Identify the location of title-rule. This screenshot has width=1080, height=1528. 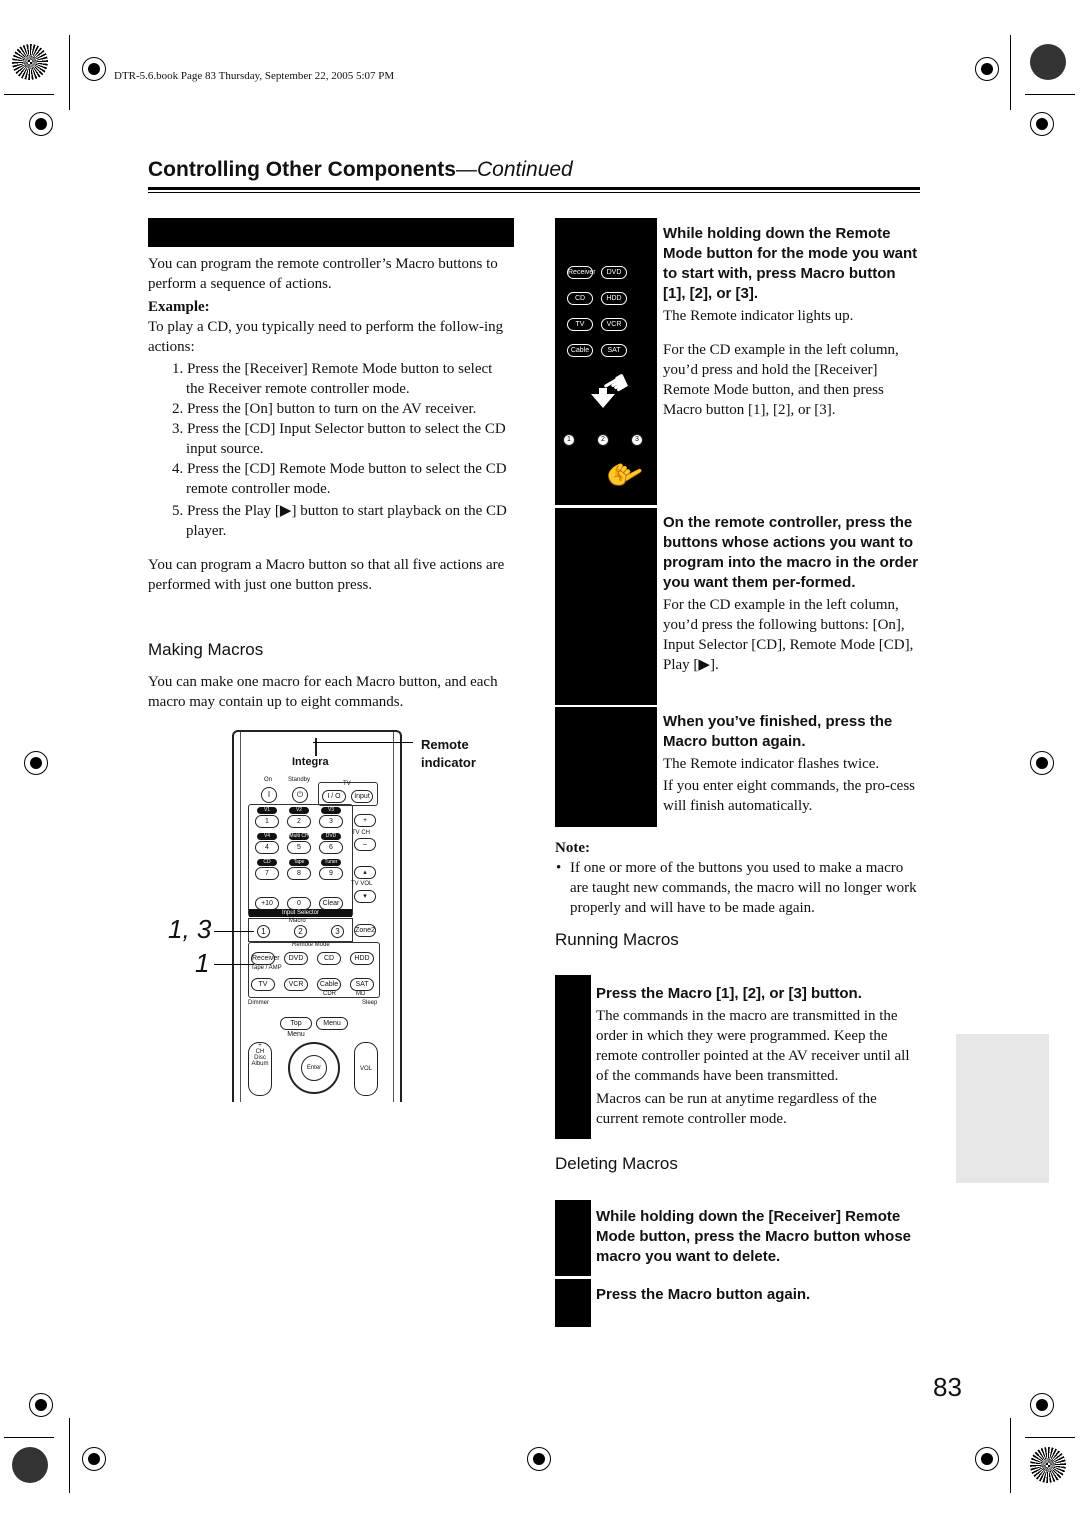
(534, 188).